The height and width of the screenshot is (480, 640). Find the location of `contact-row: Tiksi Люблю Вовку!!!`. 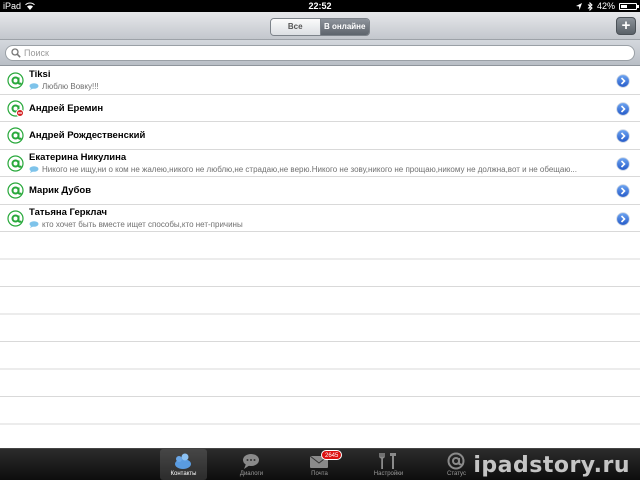

contact-row: Tiksi Люблю Вовку!!! is located at coordinates (320, 81).